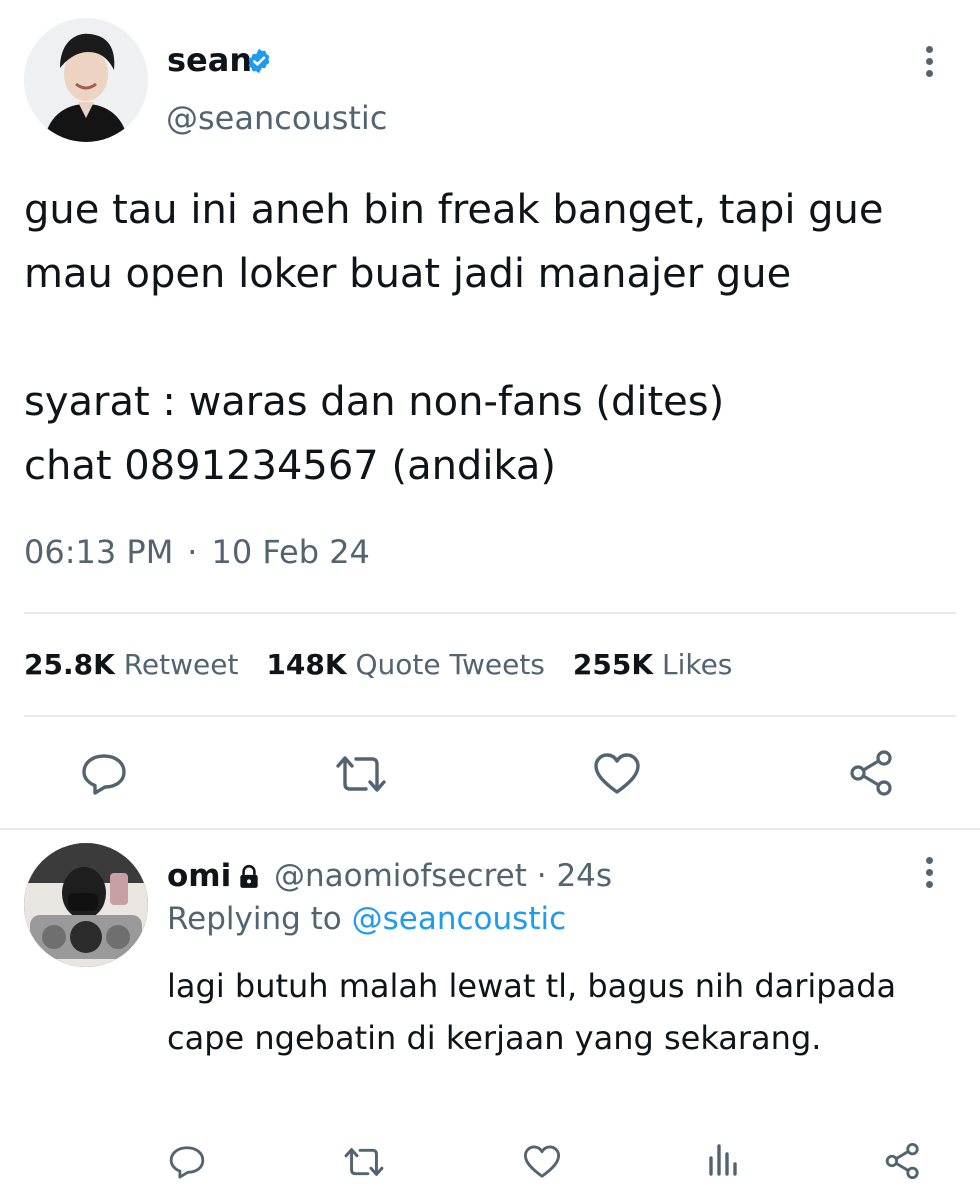  What do you see at coordinates (613, 664) in the screenshot?
I see `likes-count: 255K` at bounding box center [613, 664].